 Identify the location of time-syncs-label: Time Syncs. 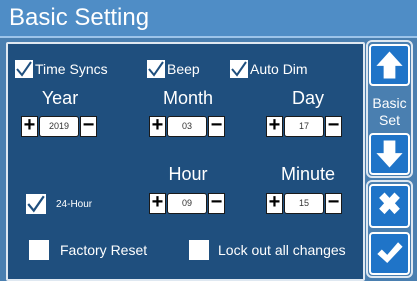
(71, 69).